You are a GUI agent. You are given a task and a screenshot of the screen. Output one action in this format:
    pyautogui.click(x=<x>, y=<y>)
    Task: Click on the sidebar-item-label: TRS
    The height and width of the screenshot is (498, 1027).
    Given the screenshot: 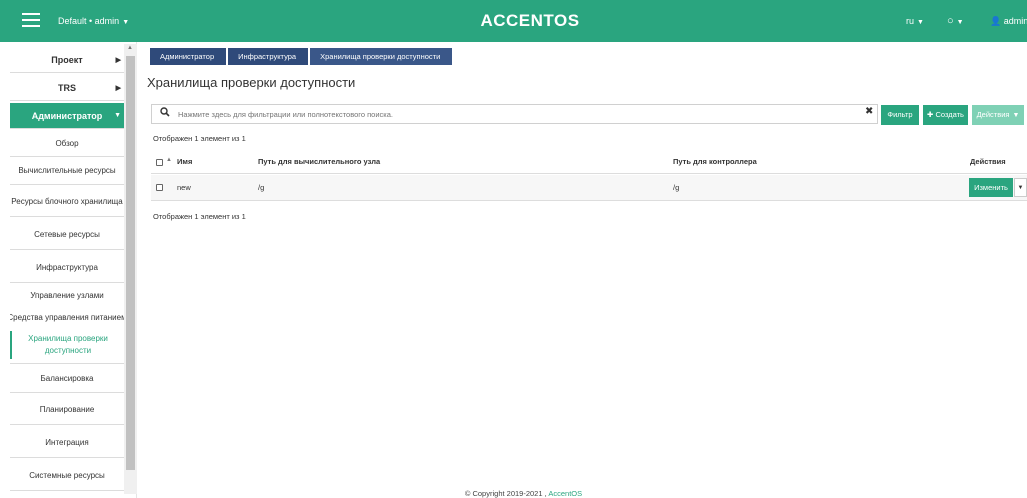 What is the action you would take?
    pyautogui.click(x=67, y=87)
    